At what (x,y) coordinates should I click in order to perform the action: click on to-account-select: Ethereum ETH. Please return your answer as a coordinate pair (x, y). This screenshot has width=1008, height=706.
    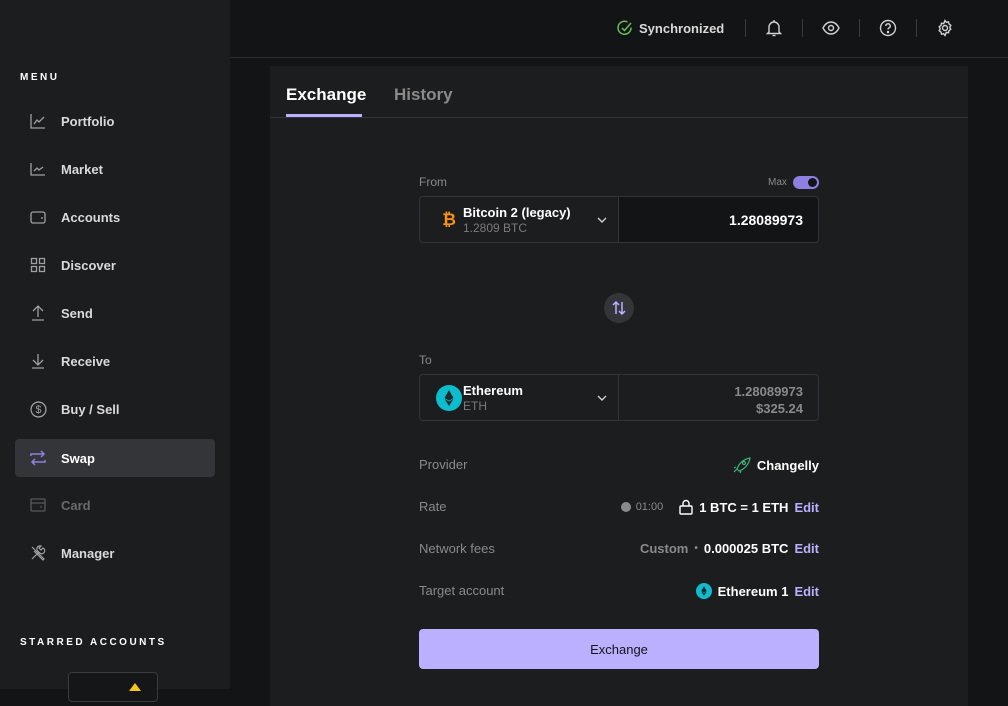
    Looking at the image, I should click on (519, 397).